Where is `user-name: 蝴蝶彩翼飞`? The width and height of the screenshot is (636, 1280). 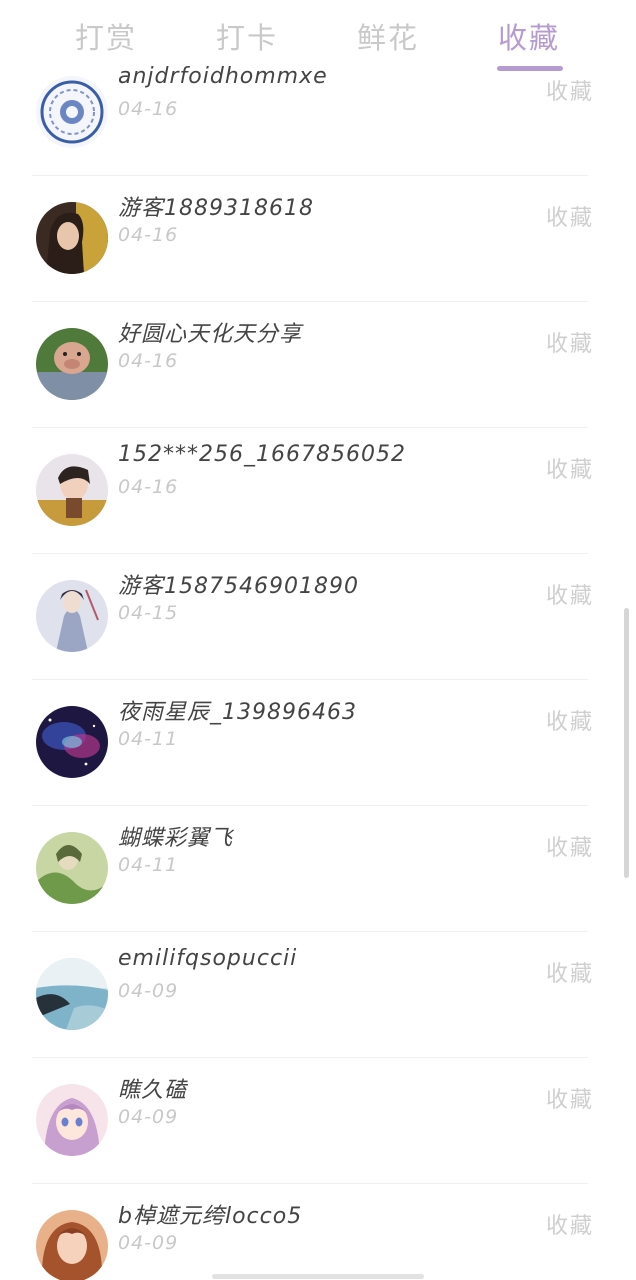 user-name: 蝴蝶彩翼飞 is located at coordinates (176, 838).